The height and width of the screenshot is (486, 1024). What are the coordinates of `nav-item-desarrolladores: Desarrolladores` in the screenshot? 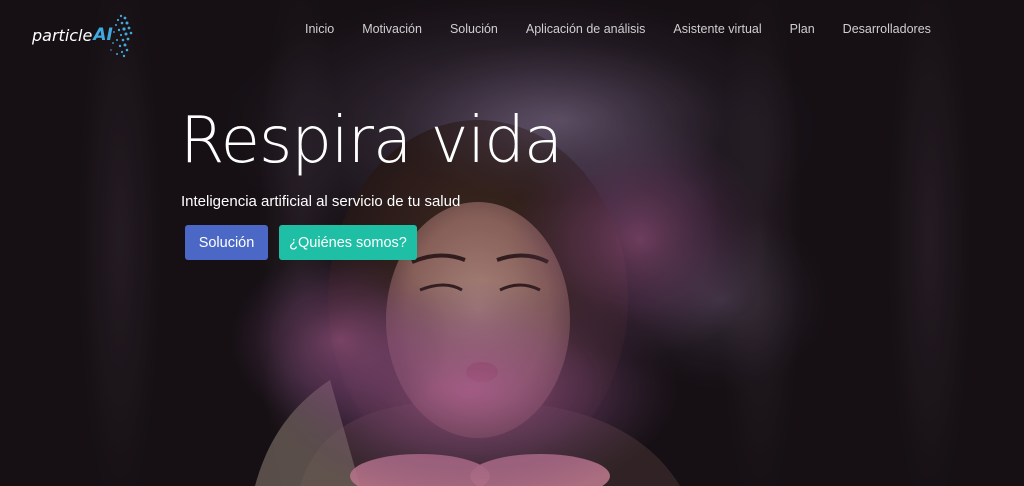 It's located at (887, 31).